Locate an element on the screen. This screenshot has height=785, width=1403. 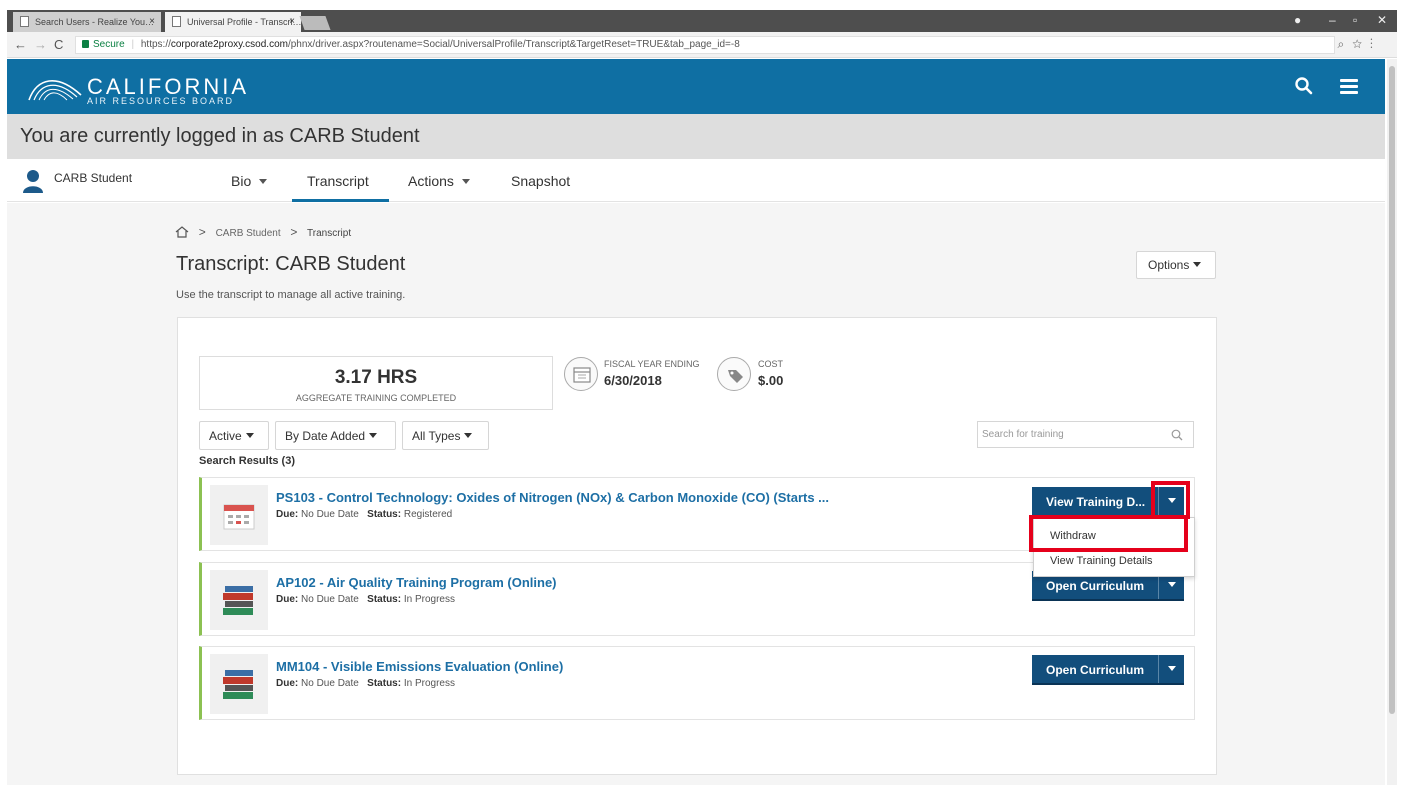
account-icon: ● is located at coordinates (1297, 20).